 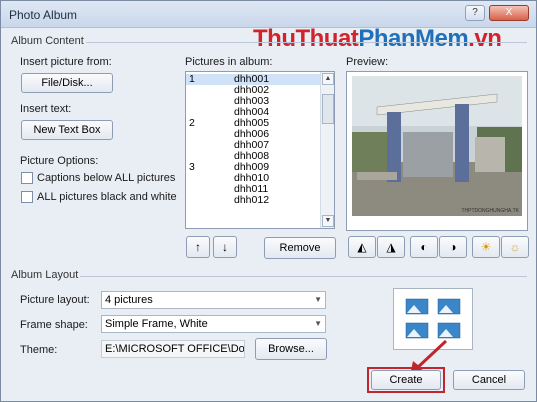 I want to click on picture-name: dhh004, so click(x=252, y=112).